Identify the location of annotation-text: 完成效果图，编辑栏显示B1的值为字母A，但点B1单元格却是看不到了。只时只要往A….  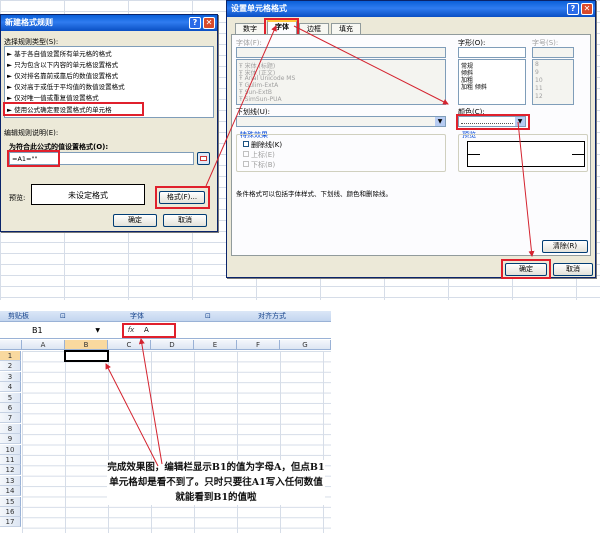
(216, 482).